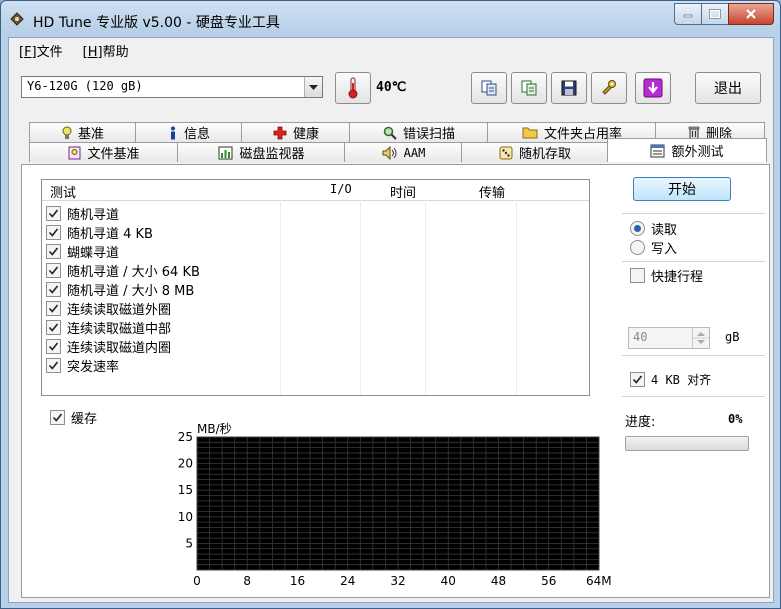 Image resolution: width=781 pixels, height=609 pixels. I want to click on y-tick-label: 15, so click(185, 490).